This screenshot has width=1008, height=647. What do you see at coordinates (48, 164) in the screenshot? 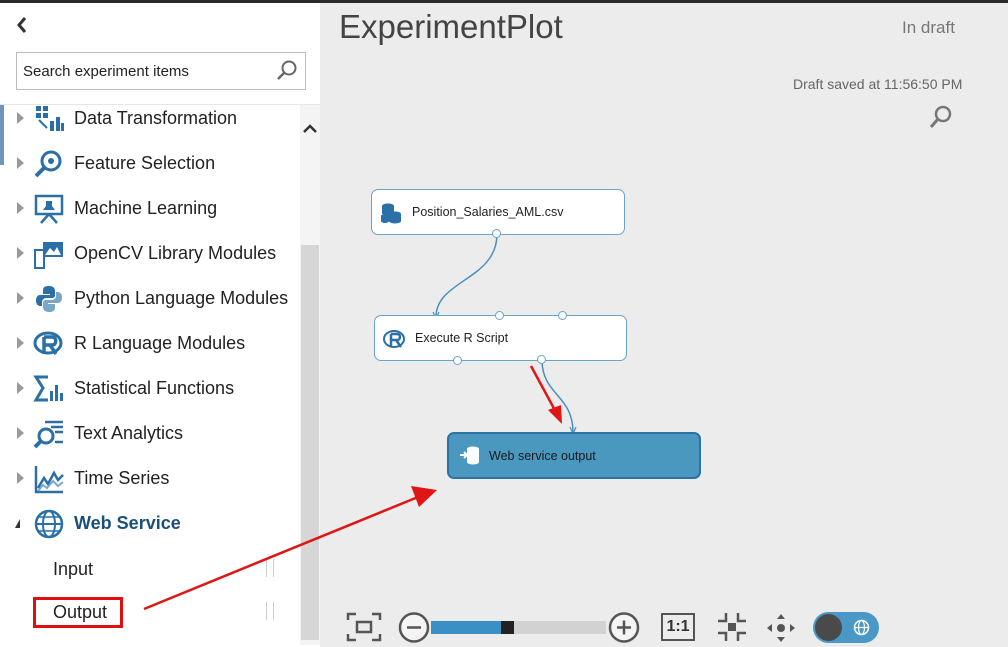
I see `feature-selection-icon` at bounding box center [48, 164].